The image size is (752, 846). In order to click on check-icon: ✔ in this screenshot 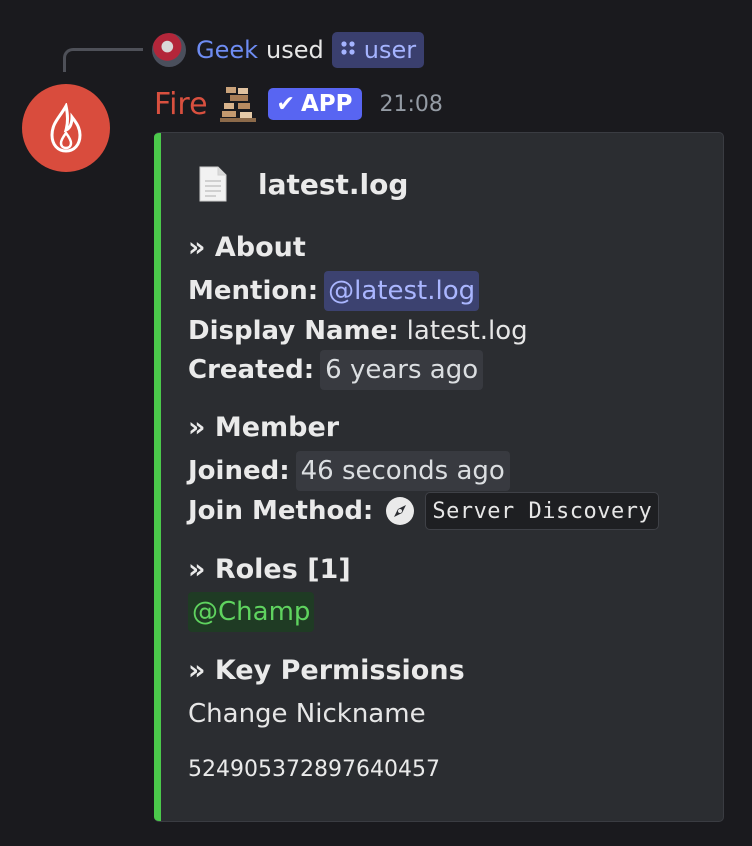, I will do `click(285, 104)`.